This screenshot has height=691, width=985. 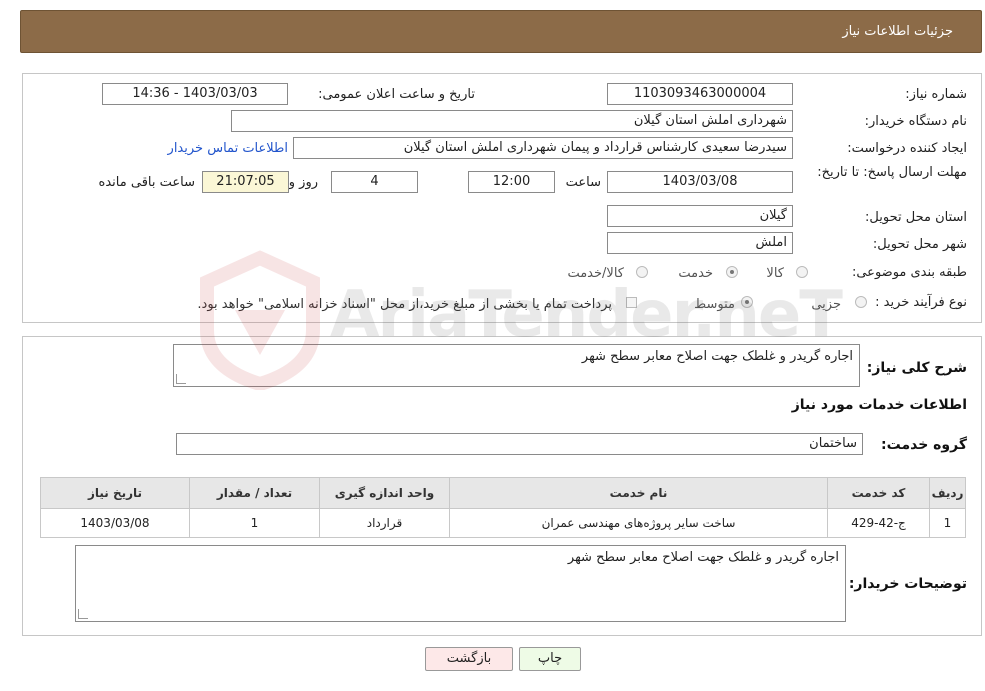 I want to click on creator-label: ایجاد کننده درخواست:, so click(x=907, y=148).